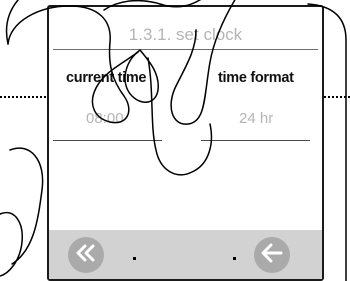  I want to click on current-time-underline, so click(107, 140).